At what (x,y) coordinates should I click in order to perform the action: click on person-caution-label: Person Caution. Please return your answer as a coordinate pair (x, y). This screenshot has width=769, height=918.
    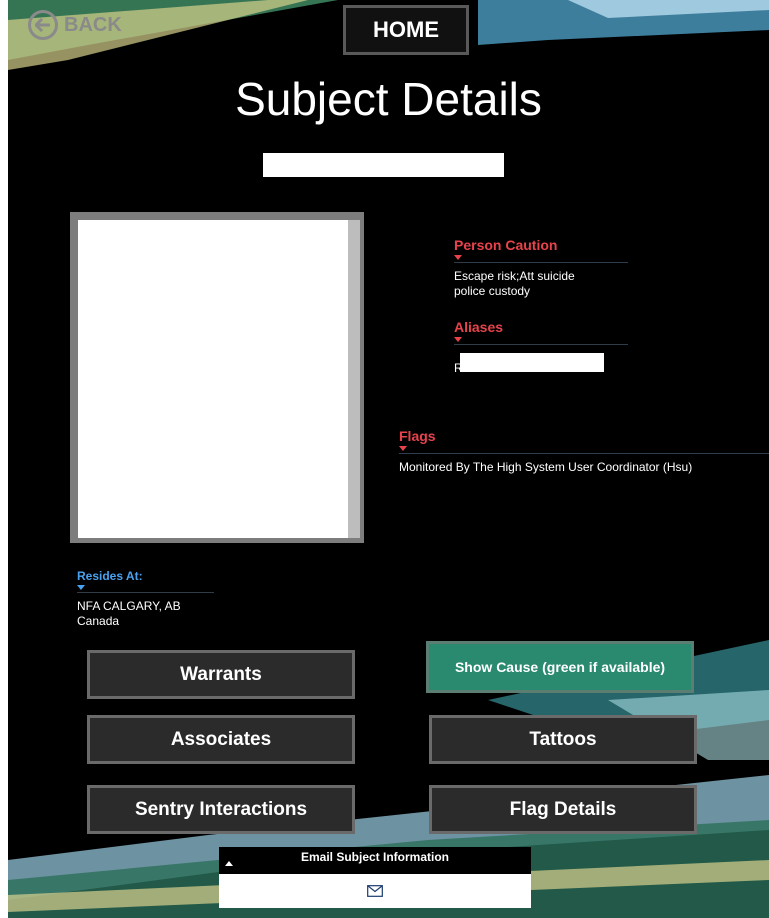
    Looking at the image, I should click on (506, 245).